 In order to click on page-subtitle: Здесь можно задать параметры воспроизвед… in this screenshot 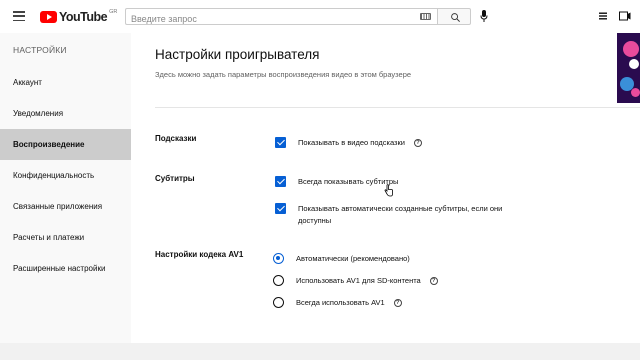, I will do `click(283, 74)`.